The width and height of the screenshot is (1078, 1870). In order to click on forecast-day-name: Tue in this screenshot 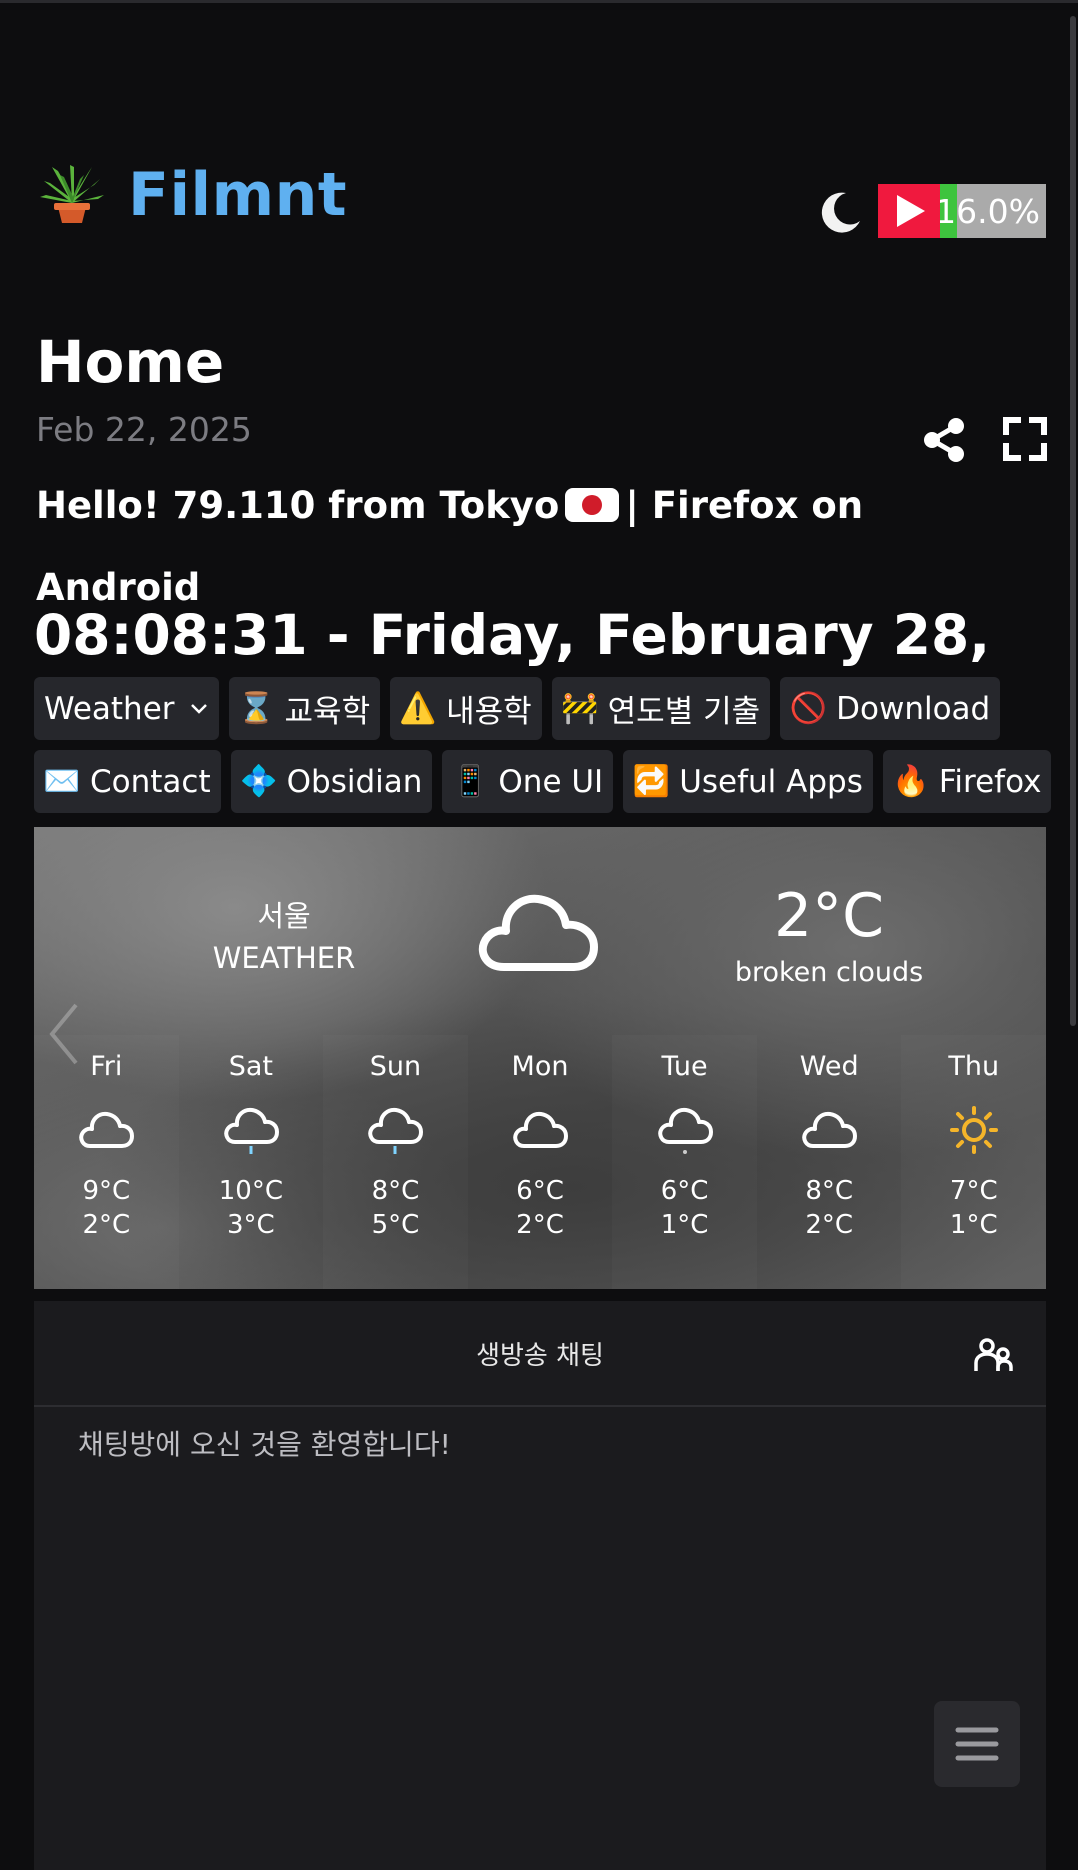, I will do `click(684, 1066)`.